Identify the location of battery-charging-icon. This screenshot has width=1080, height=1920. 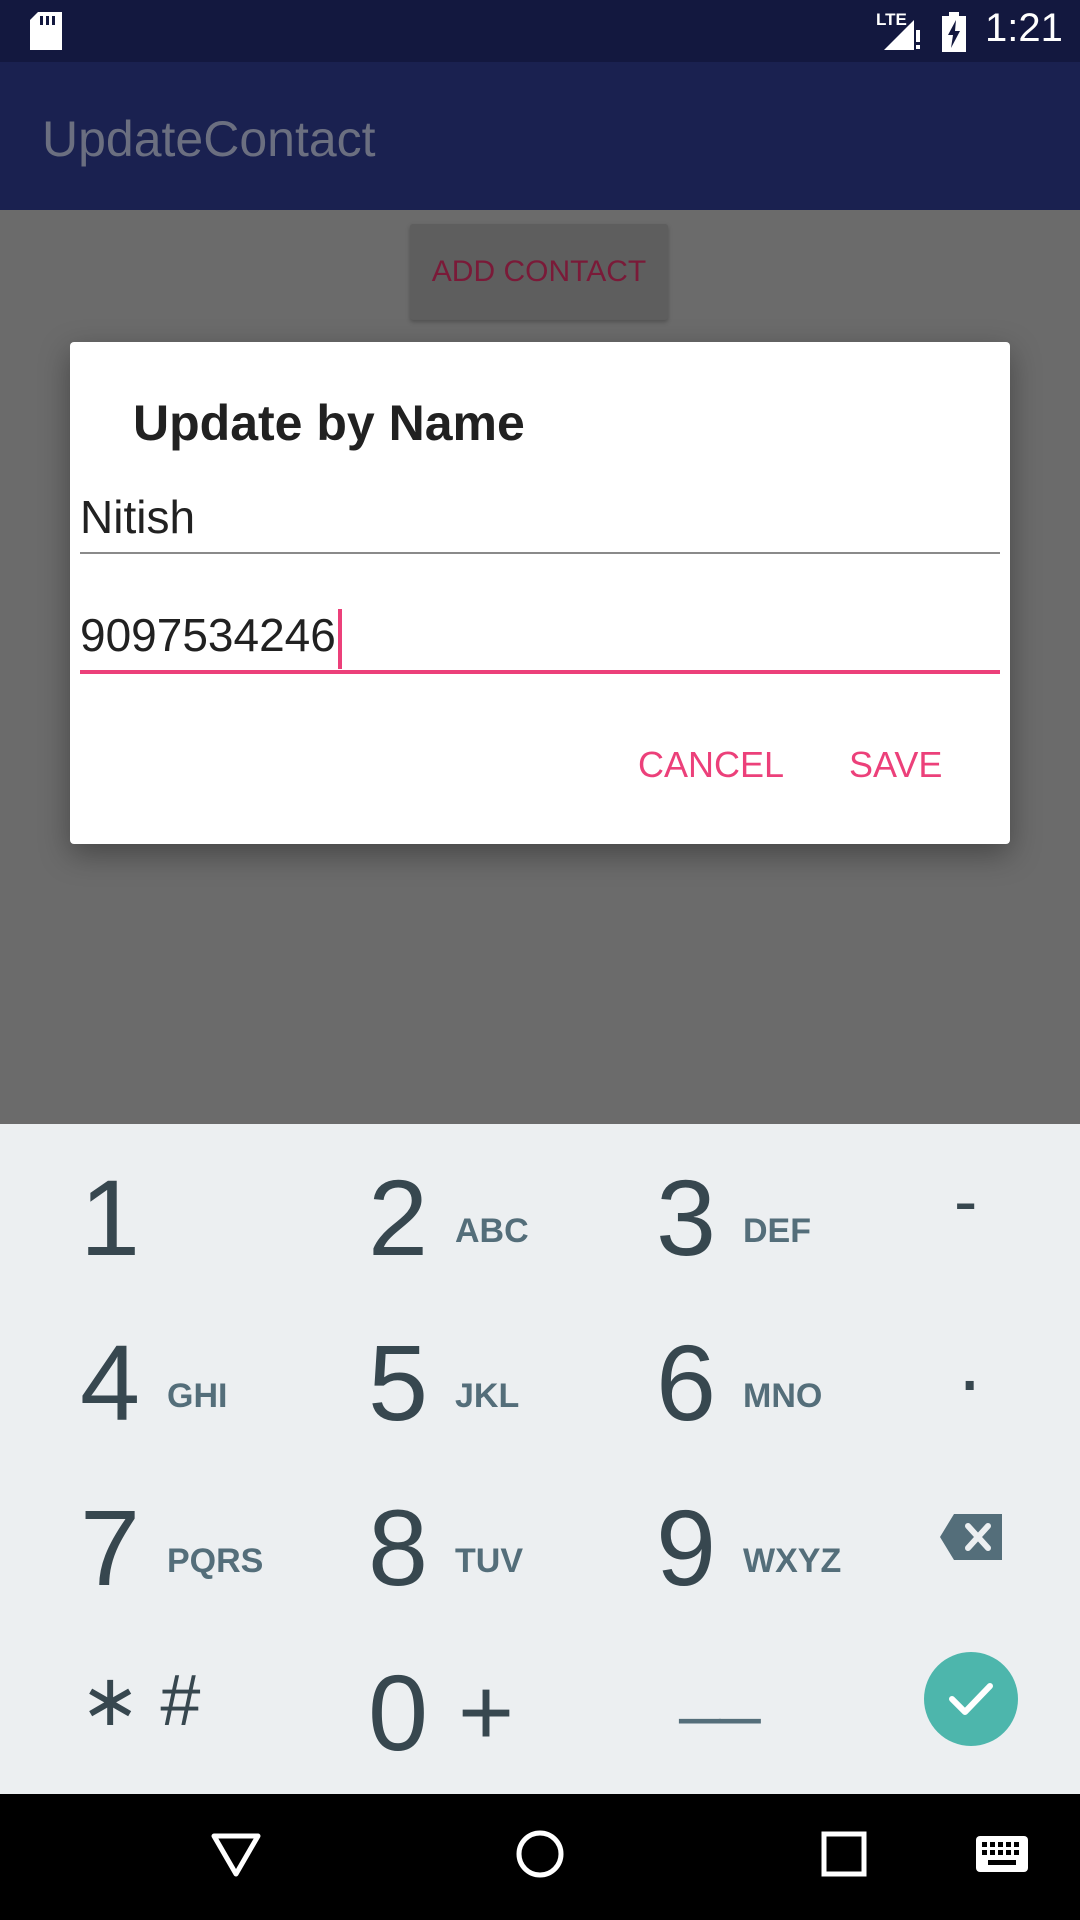
(954, 32).